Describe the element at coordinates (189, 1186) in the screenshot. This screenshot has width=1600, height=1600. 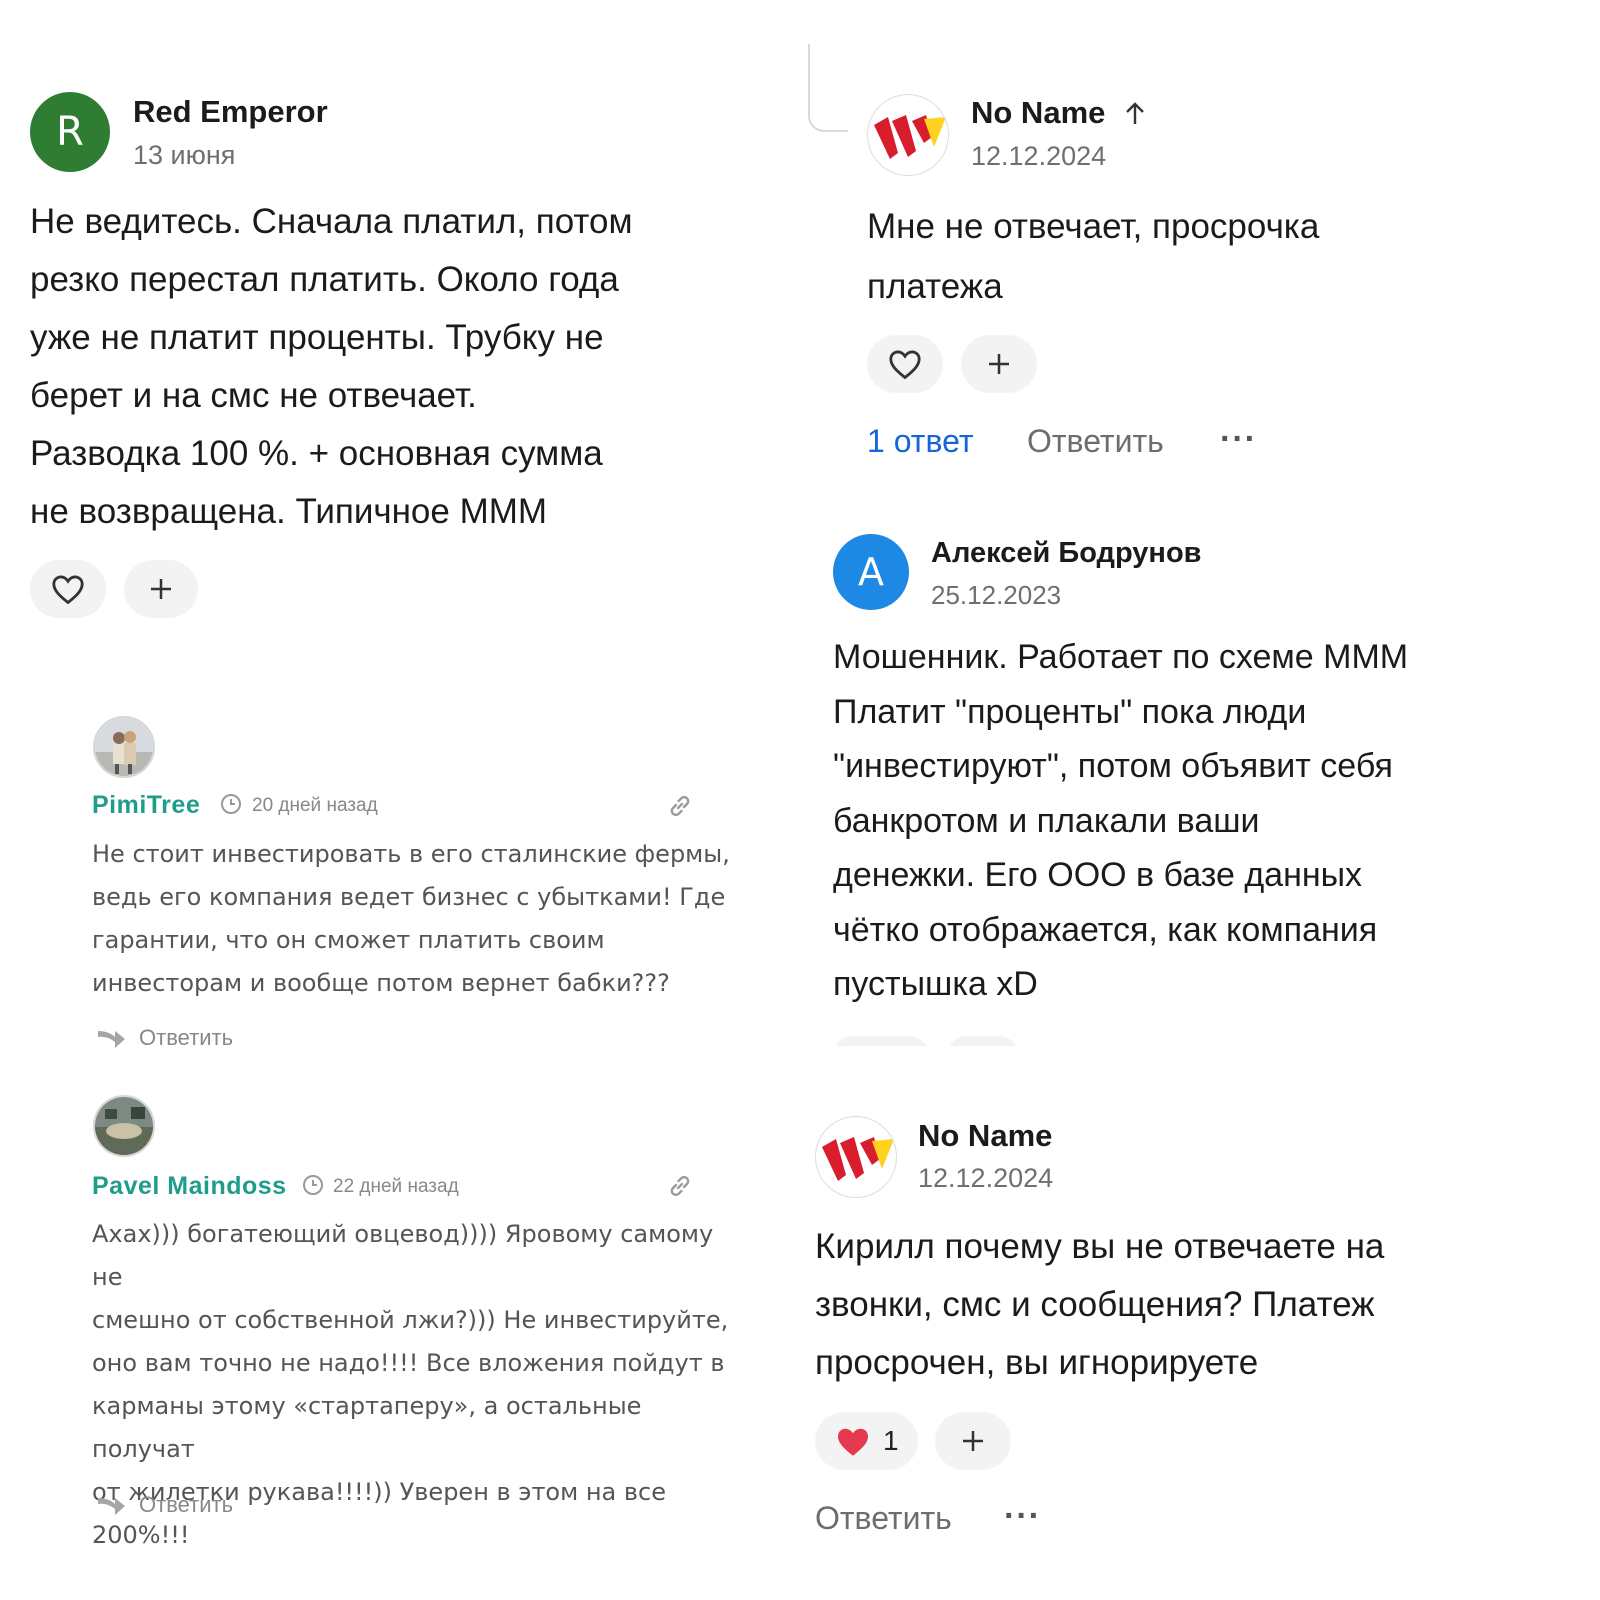
I see `author-name: Pavel Maindoss` at that location.